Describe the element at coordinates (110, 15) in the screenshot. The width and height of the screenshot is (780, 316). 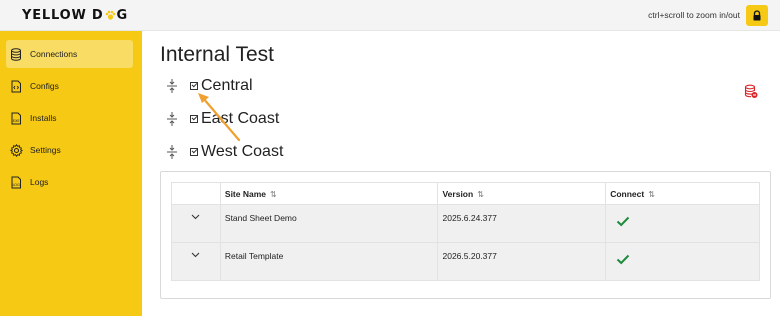
I see `paw-icon` at that location.